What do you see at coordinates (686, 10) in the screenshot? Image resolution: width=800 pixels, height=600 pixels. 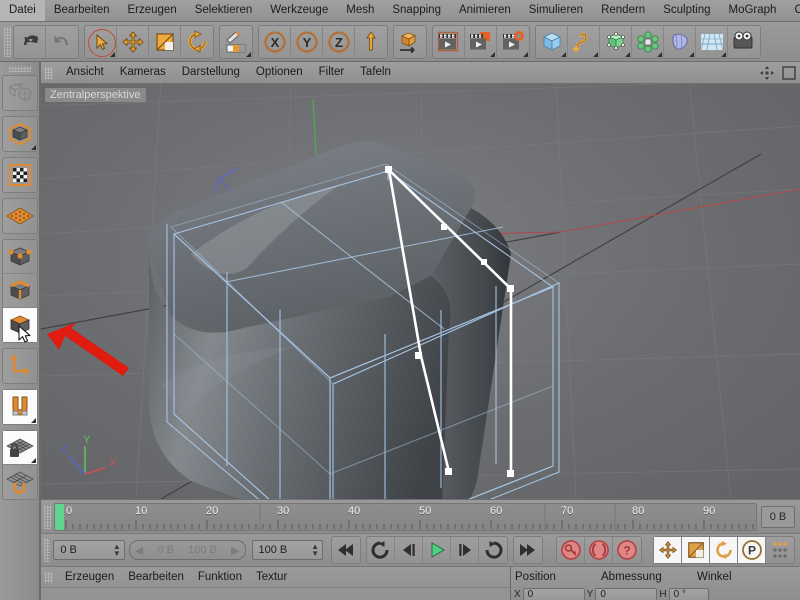 I see `menu-item-sculpting: Sculpting` at bounding box center [686, 10].